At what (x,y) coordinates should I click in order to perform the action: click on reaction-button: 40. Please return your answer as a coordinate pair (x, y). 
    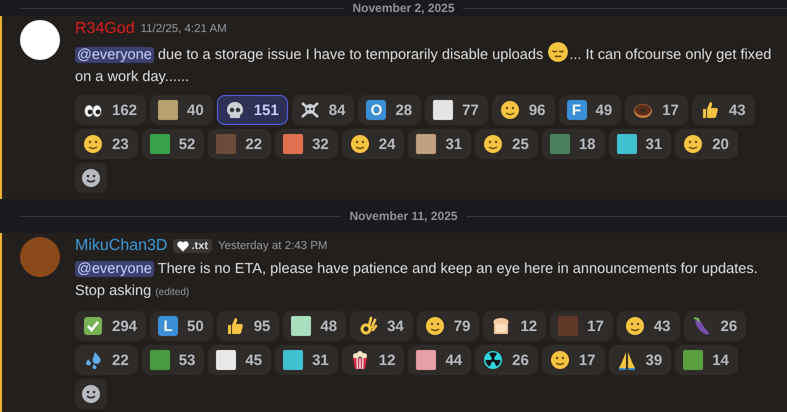
    Looking at the image, I should click on (181, 110).